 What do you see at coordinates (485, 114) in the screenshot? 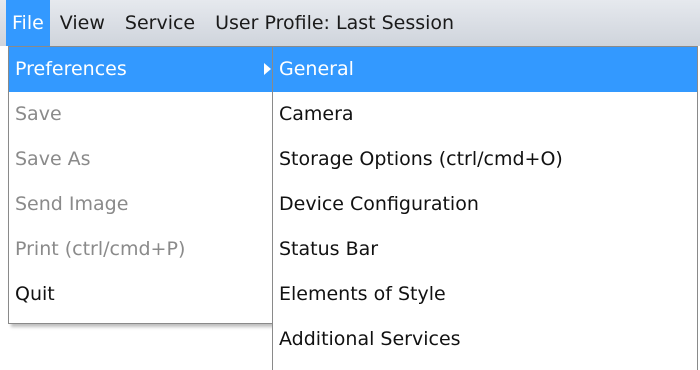
I see `submenu-item-camera: Camera` at bounding box center [485, 114].